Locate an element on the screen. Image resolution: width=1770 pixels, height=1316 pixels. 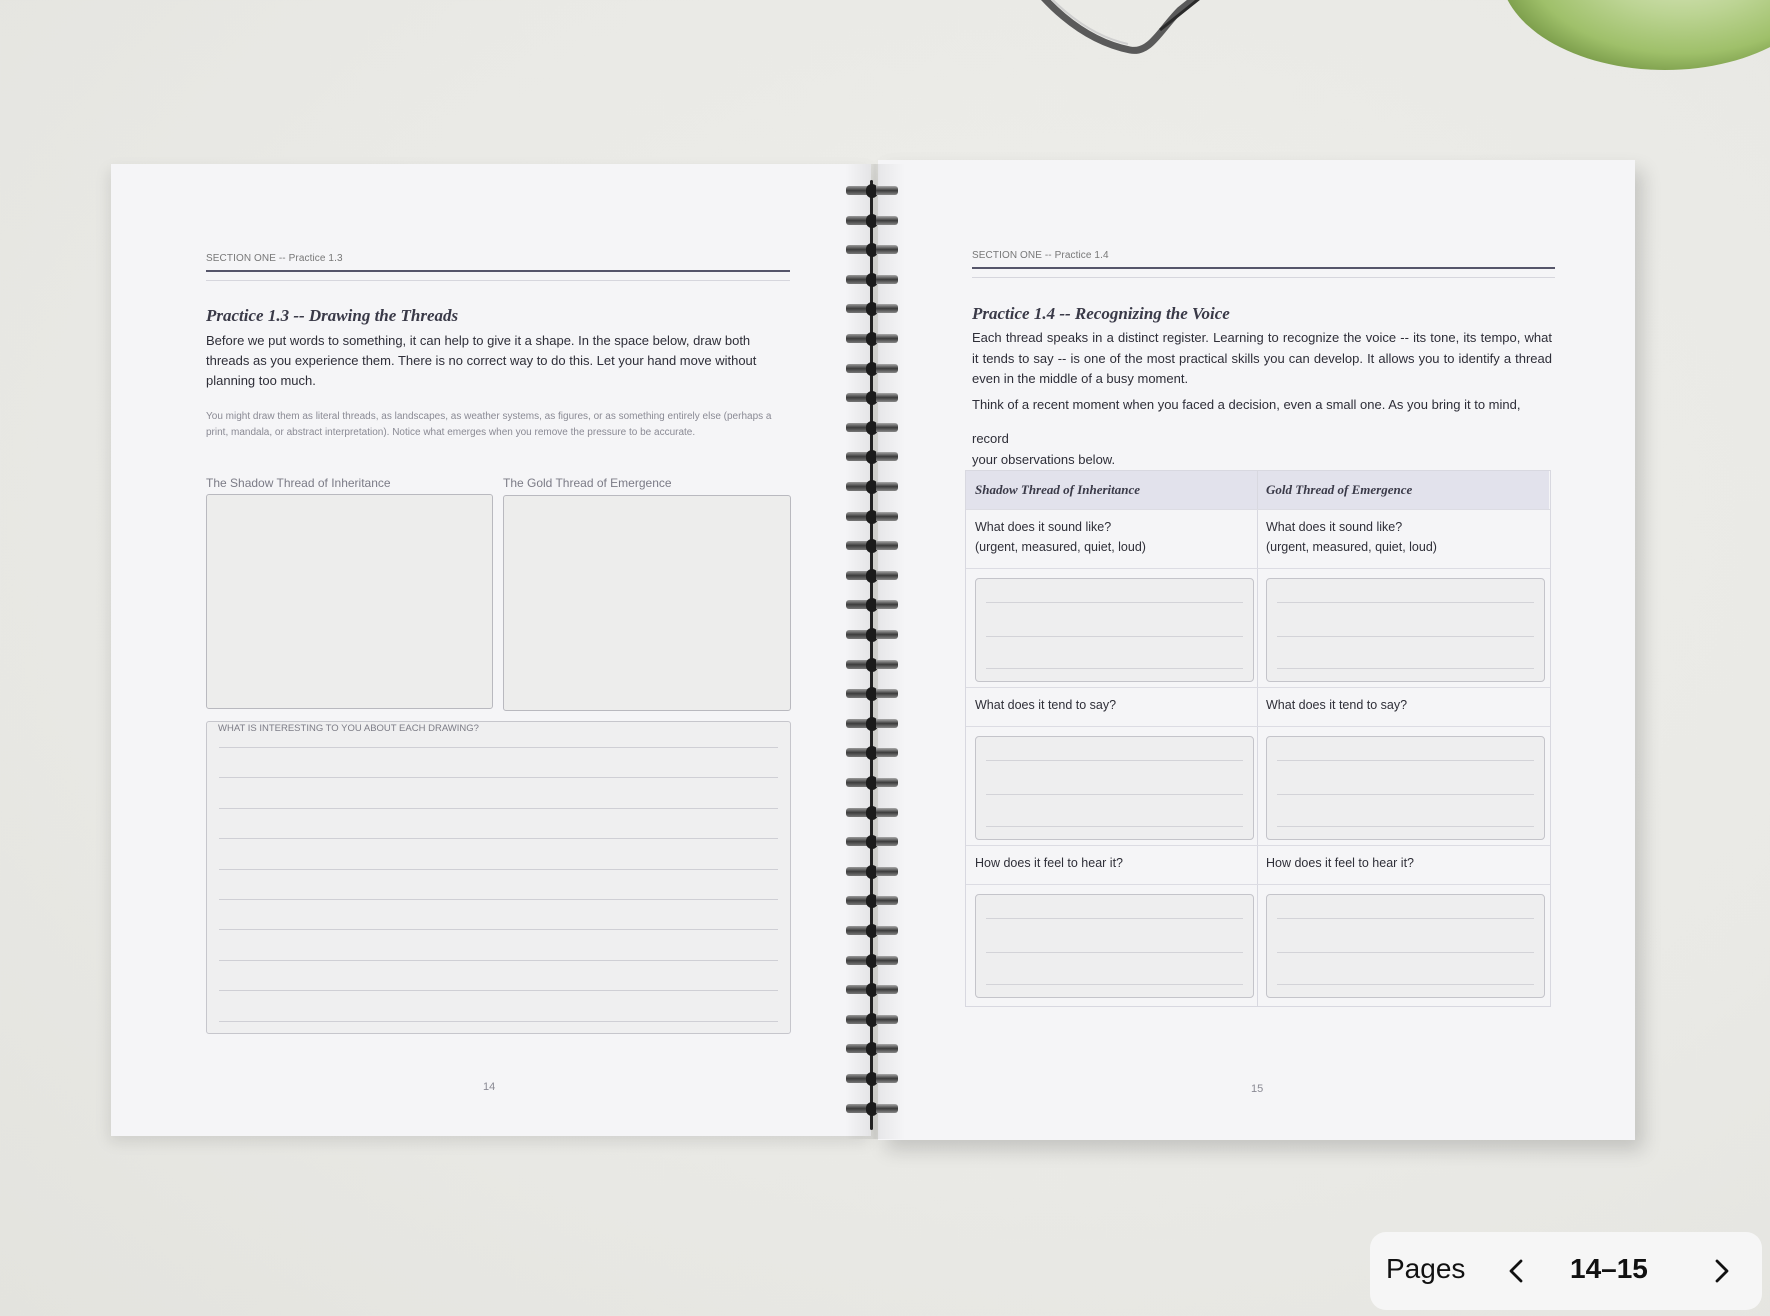
table-divider is located at coordinates (1257, 738).